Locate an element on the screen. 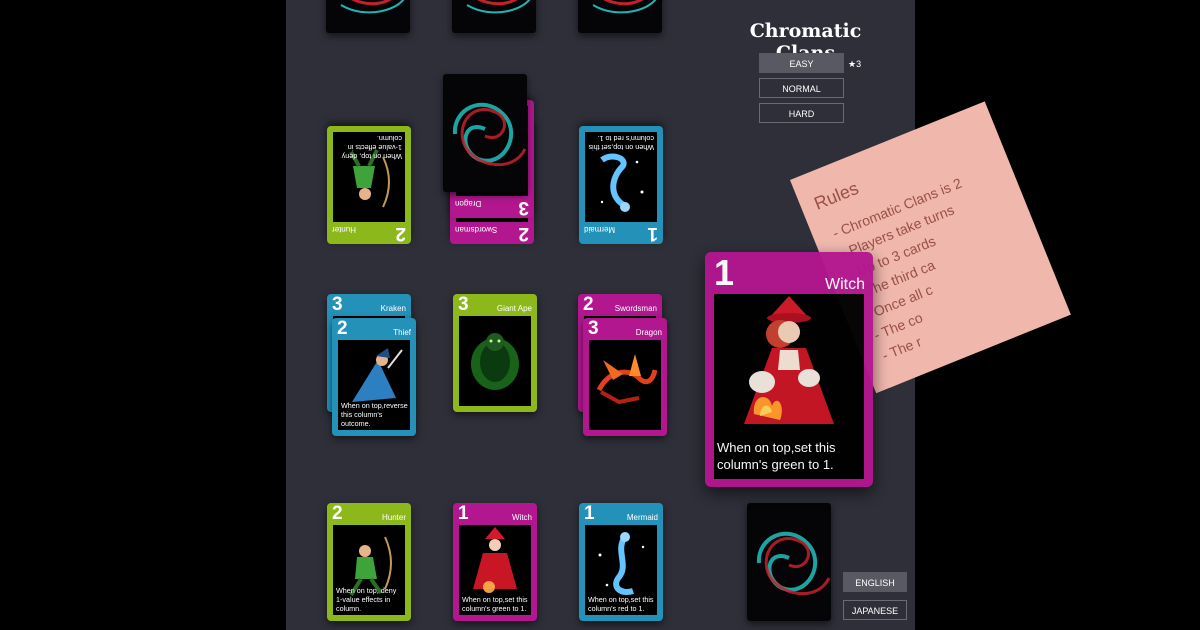  card-name: Thief is located at coordinates (402, 332).